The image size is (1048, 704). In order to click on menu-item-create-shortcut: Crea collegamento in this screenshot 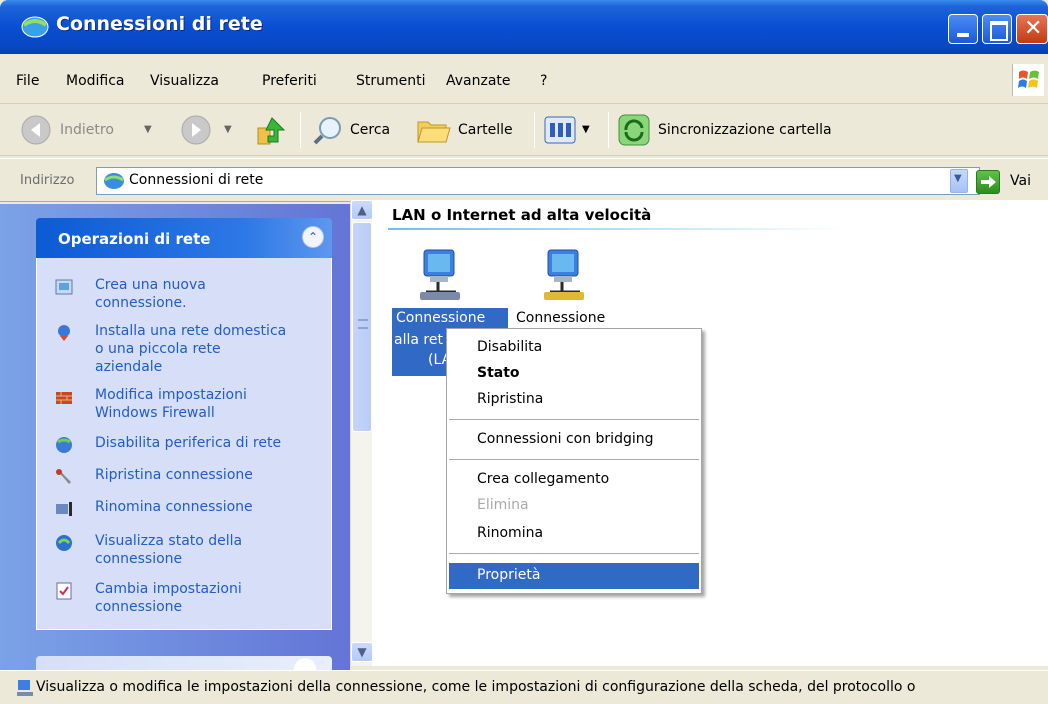, I will do `click(543, 479)`.